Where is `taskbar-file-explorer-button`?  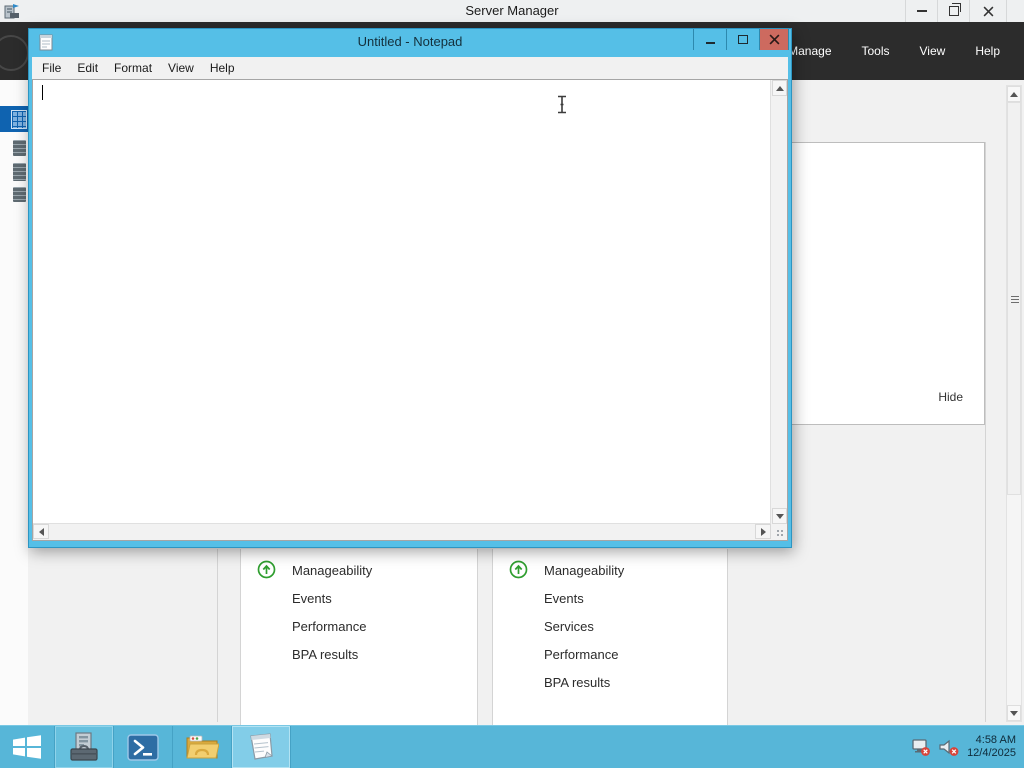
taskbar-file-explorer-button is located at coordinates (202, 747).